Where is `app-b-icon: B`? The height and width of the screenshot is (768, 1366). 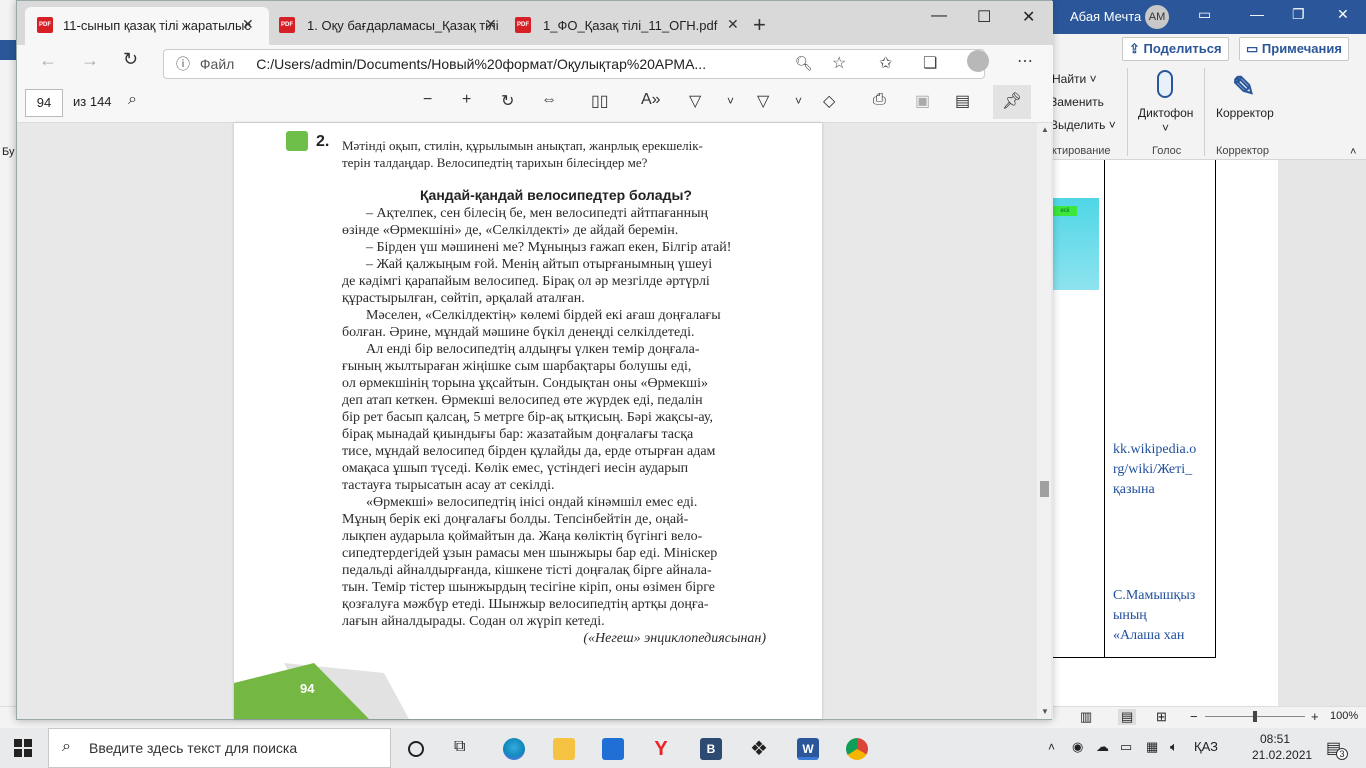 app-b-icon: B is located at coordinates (711, 749).